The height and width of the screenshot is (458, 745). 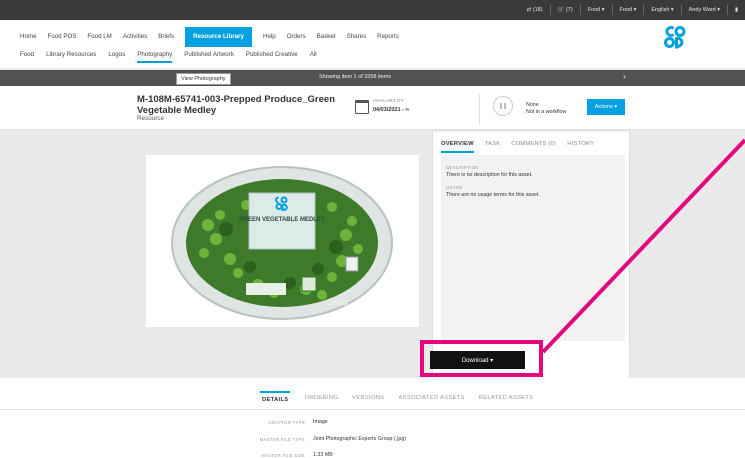 What do you see at coordinates (155, 57) in the screenshot?
I see `subnav-photography: Photography` at bounding box center [155, 57].